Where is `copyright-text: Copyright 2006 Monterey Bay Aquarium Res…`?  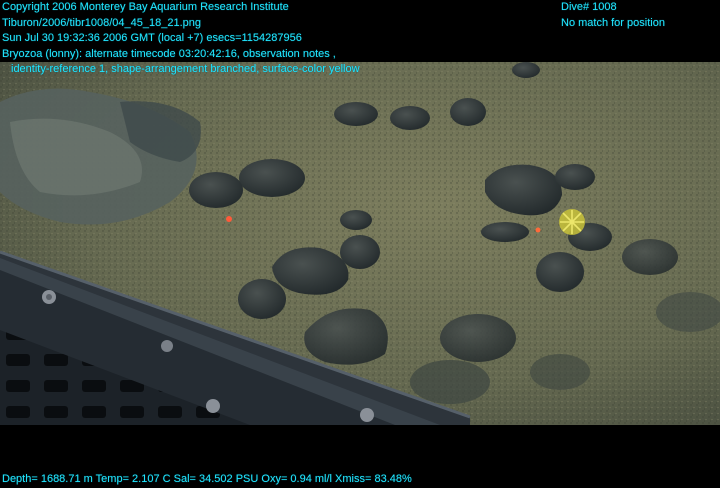
copyright-text: Copyright 2006 Monterey Bay Aquarium Res… is located at coordinates (145, 7).